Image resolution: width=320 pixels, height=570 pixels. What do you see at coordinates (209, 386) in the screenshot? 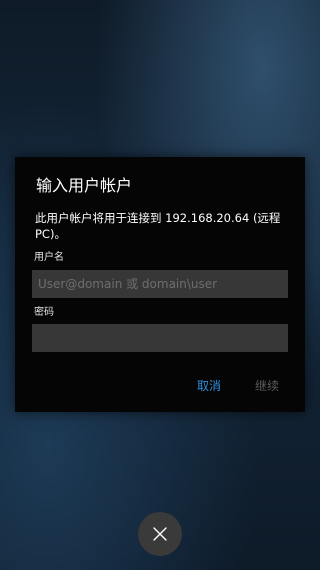
I see `cancel-button: 取消` at bounding box center [209, 386].